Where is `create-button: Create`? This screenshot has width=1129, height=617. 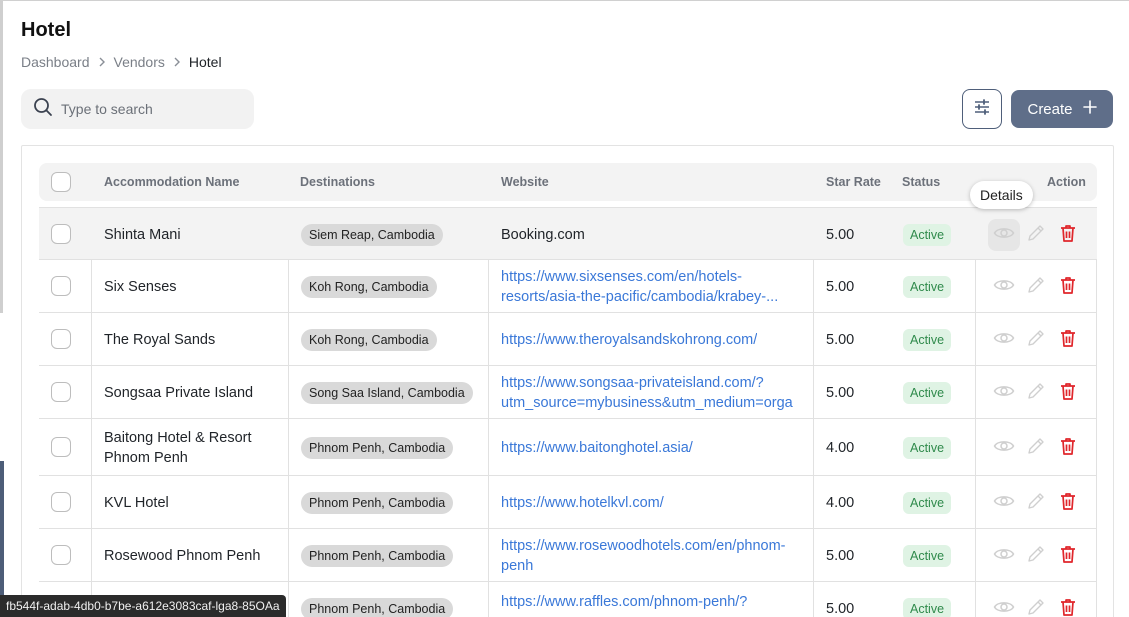 create-button: Create is located at coordinates (1062, 109).